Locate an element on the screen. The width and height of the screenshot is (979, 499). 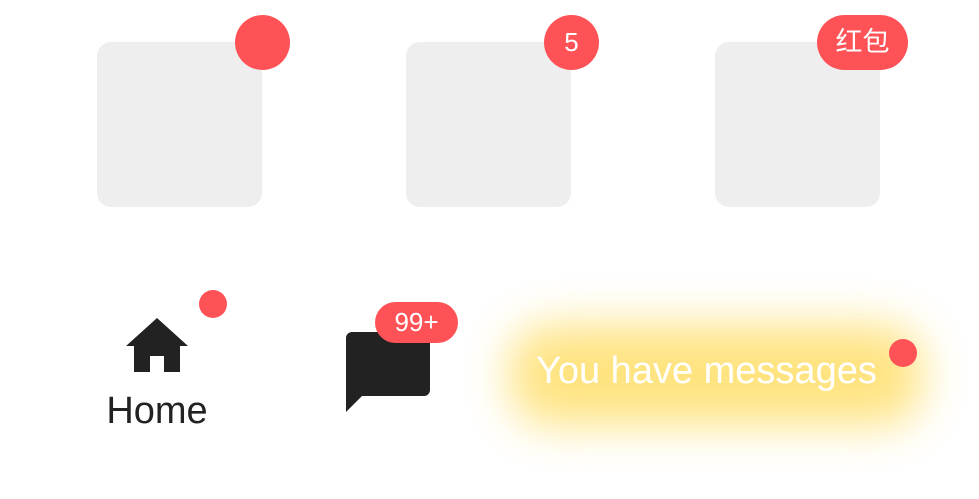
message-notice-text: You have messages is located at coordinates (726, 371).